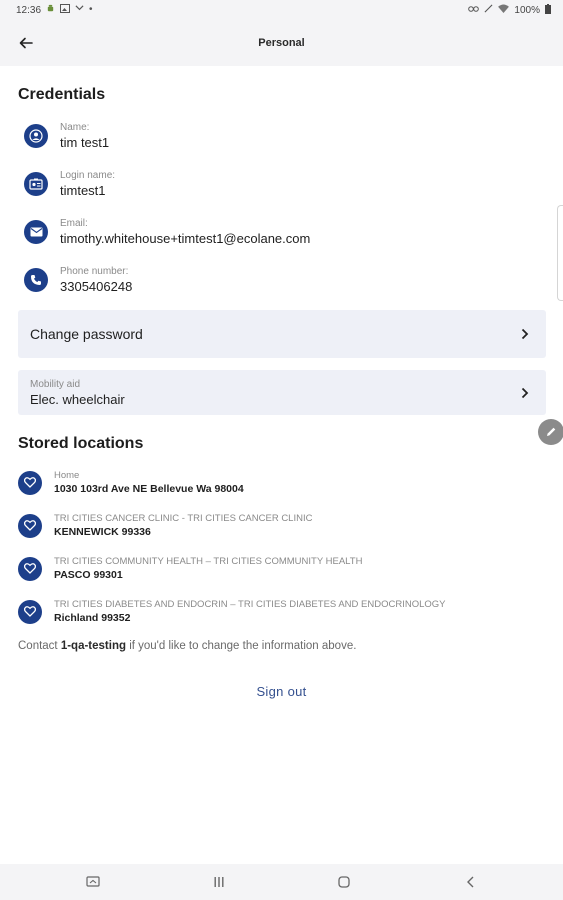 Image resolution: width=563 pixels, height=900 pixels. What do you see at coordinates (65, 10) in the screenshot?
I see `gallery-icon` at bounding box center [65, 10].